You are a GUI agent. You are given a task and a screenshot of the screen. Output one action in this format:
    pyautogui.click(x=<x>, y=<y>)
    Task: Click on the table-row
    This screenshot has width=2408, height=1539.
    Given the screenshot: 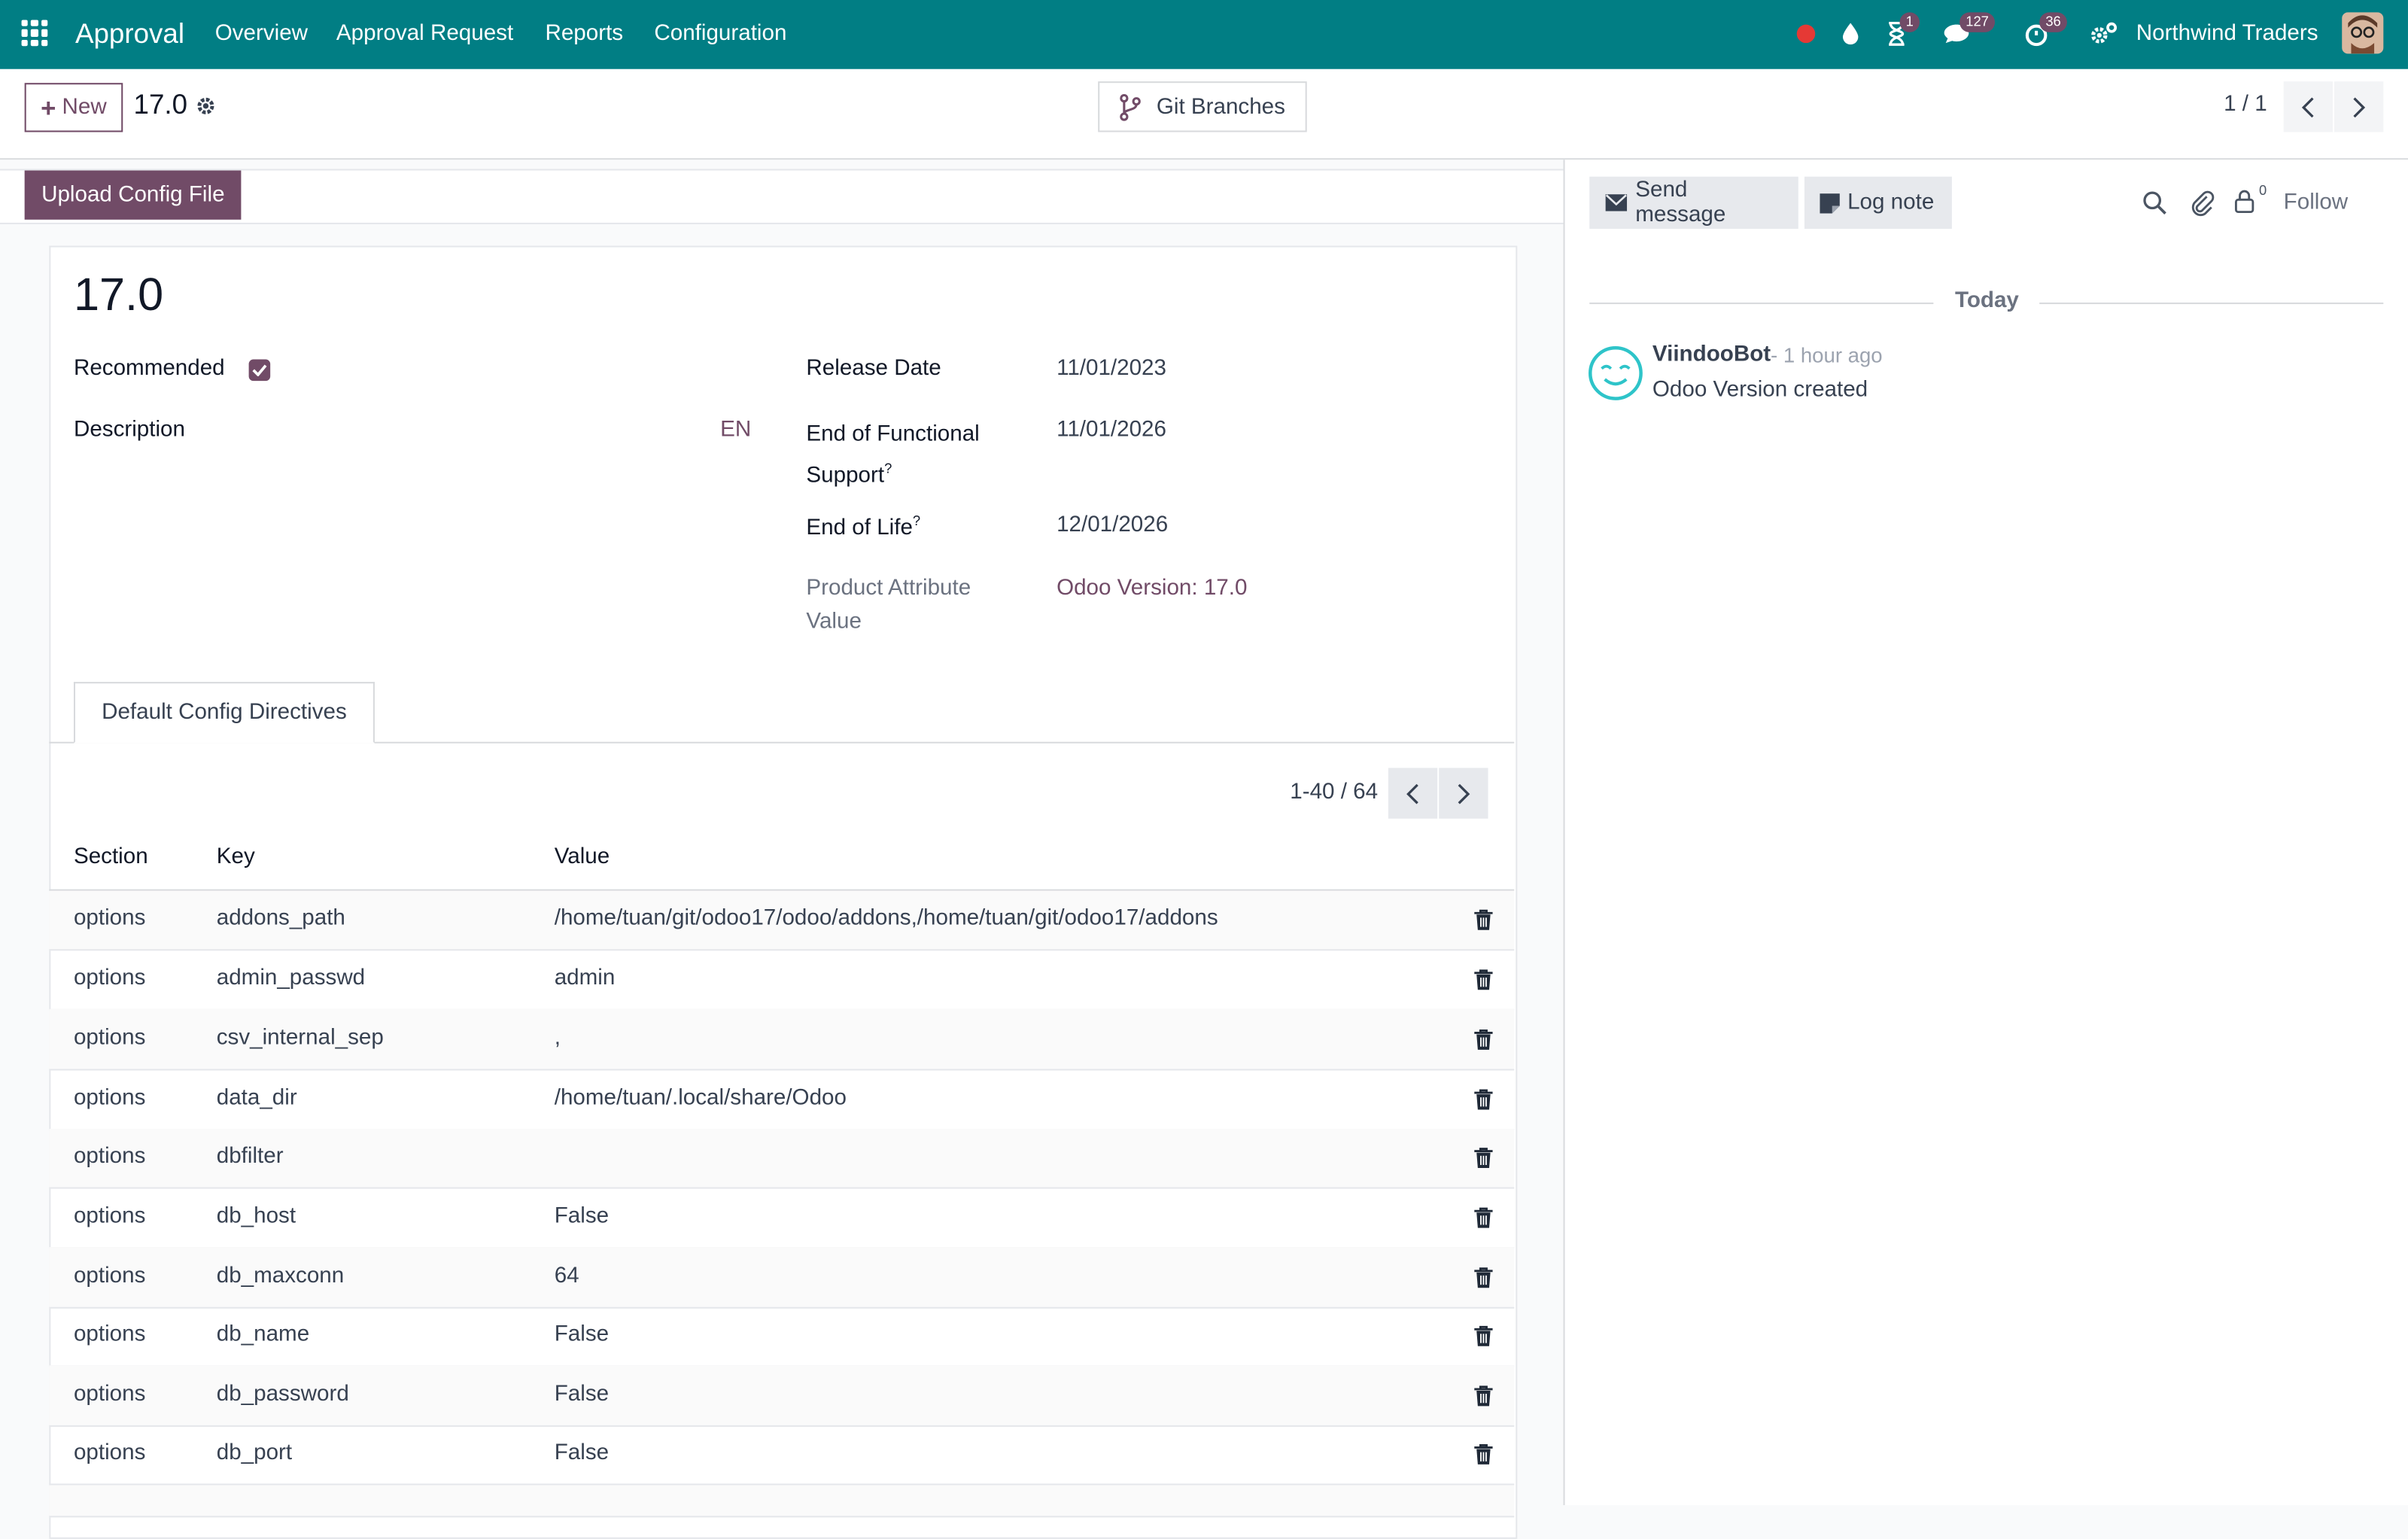 What is the action you would take?
    pyautogui.click(x=782, y=1501)
    